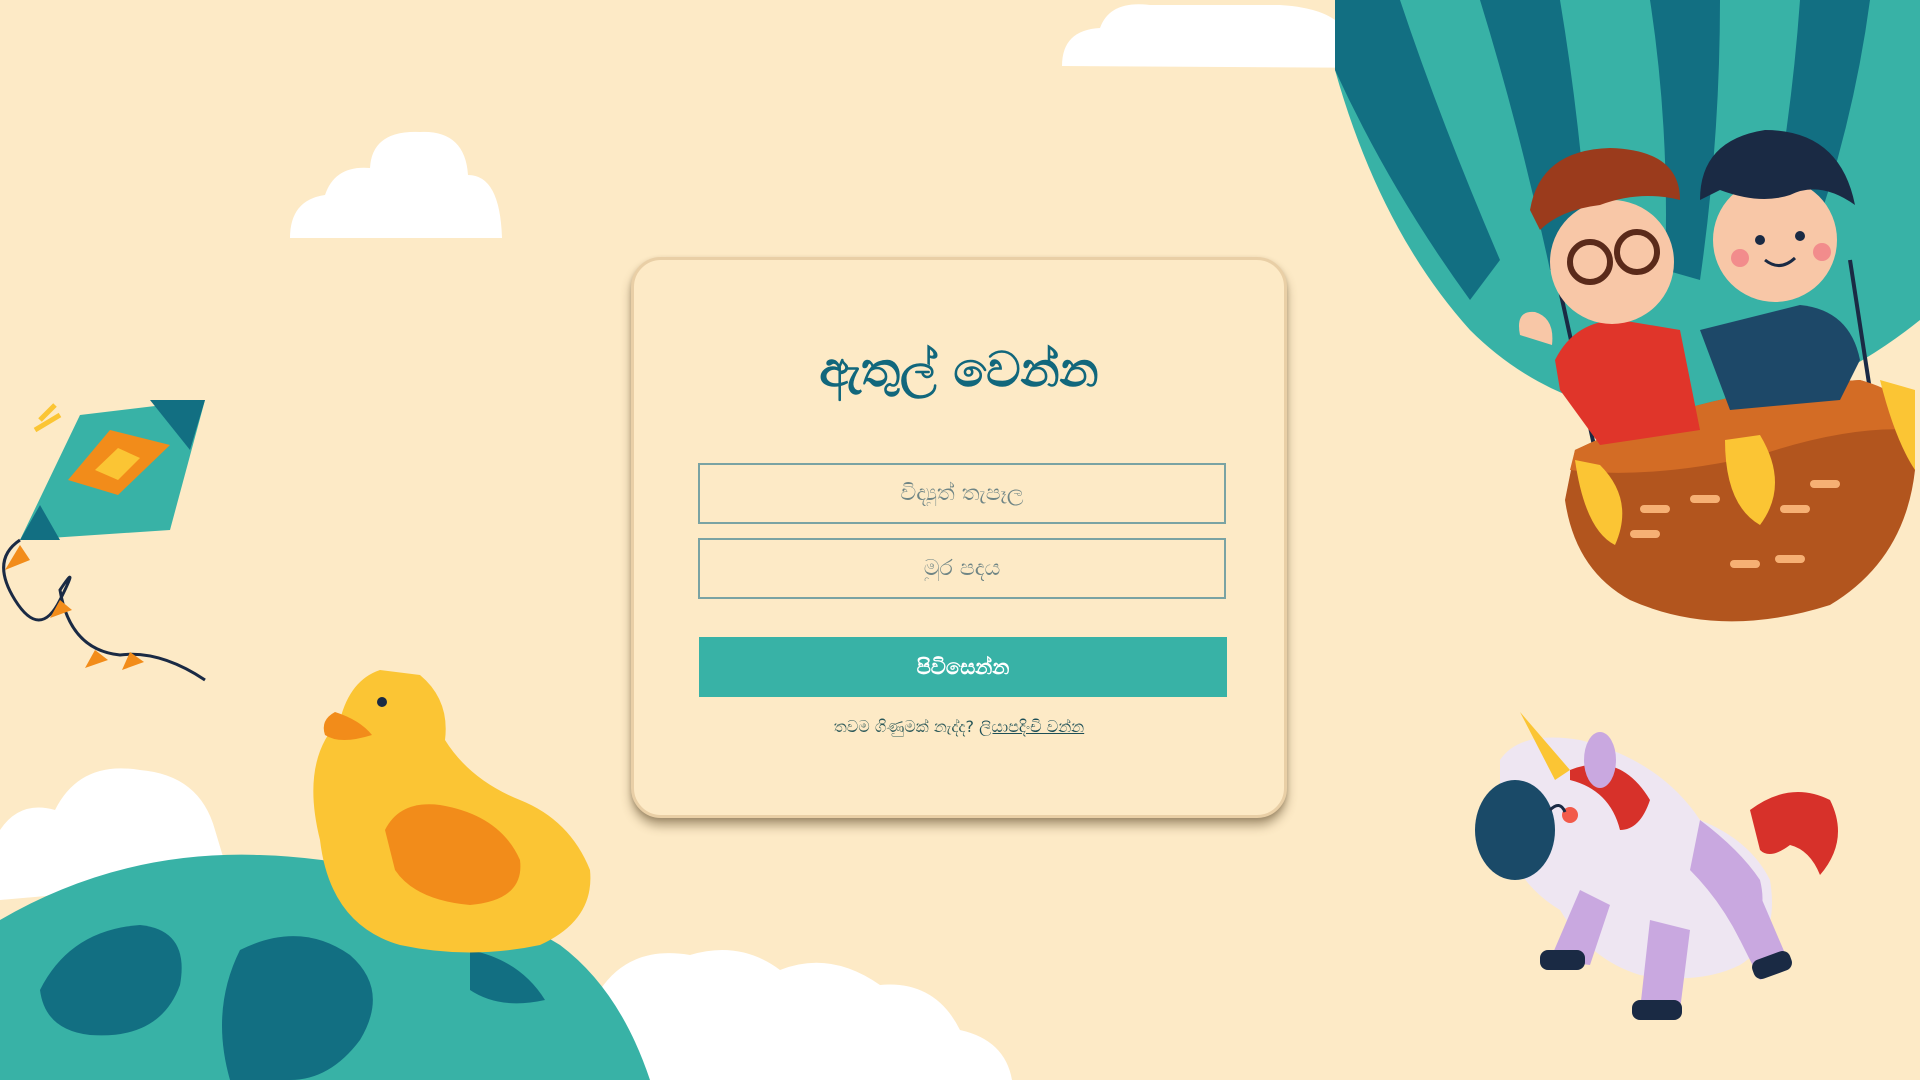 The width and height of the screenshot is (1920, 1080). Describe the element at coordinates (962, 493) in the screenshot. I see `email-field` at that location.